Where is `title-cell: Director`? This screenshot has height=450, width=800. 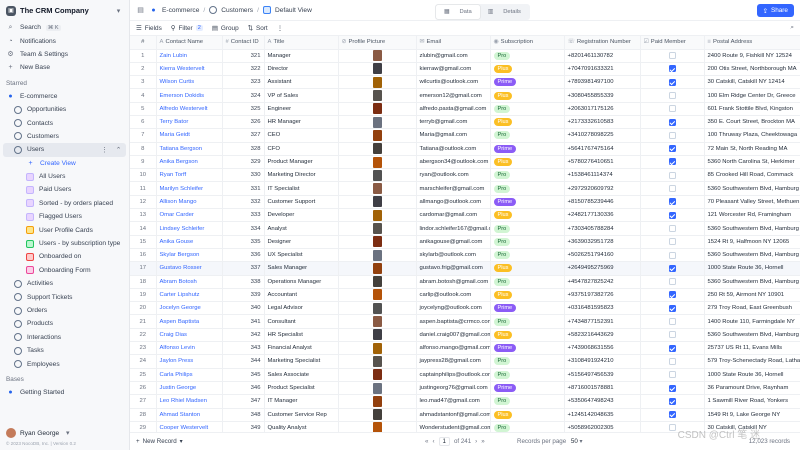 title-cell: Director is located at coordinates (301, 69).